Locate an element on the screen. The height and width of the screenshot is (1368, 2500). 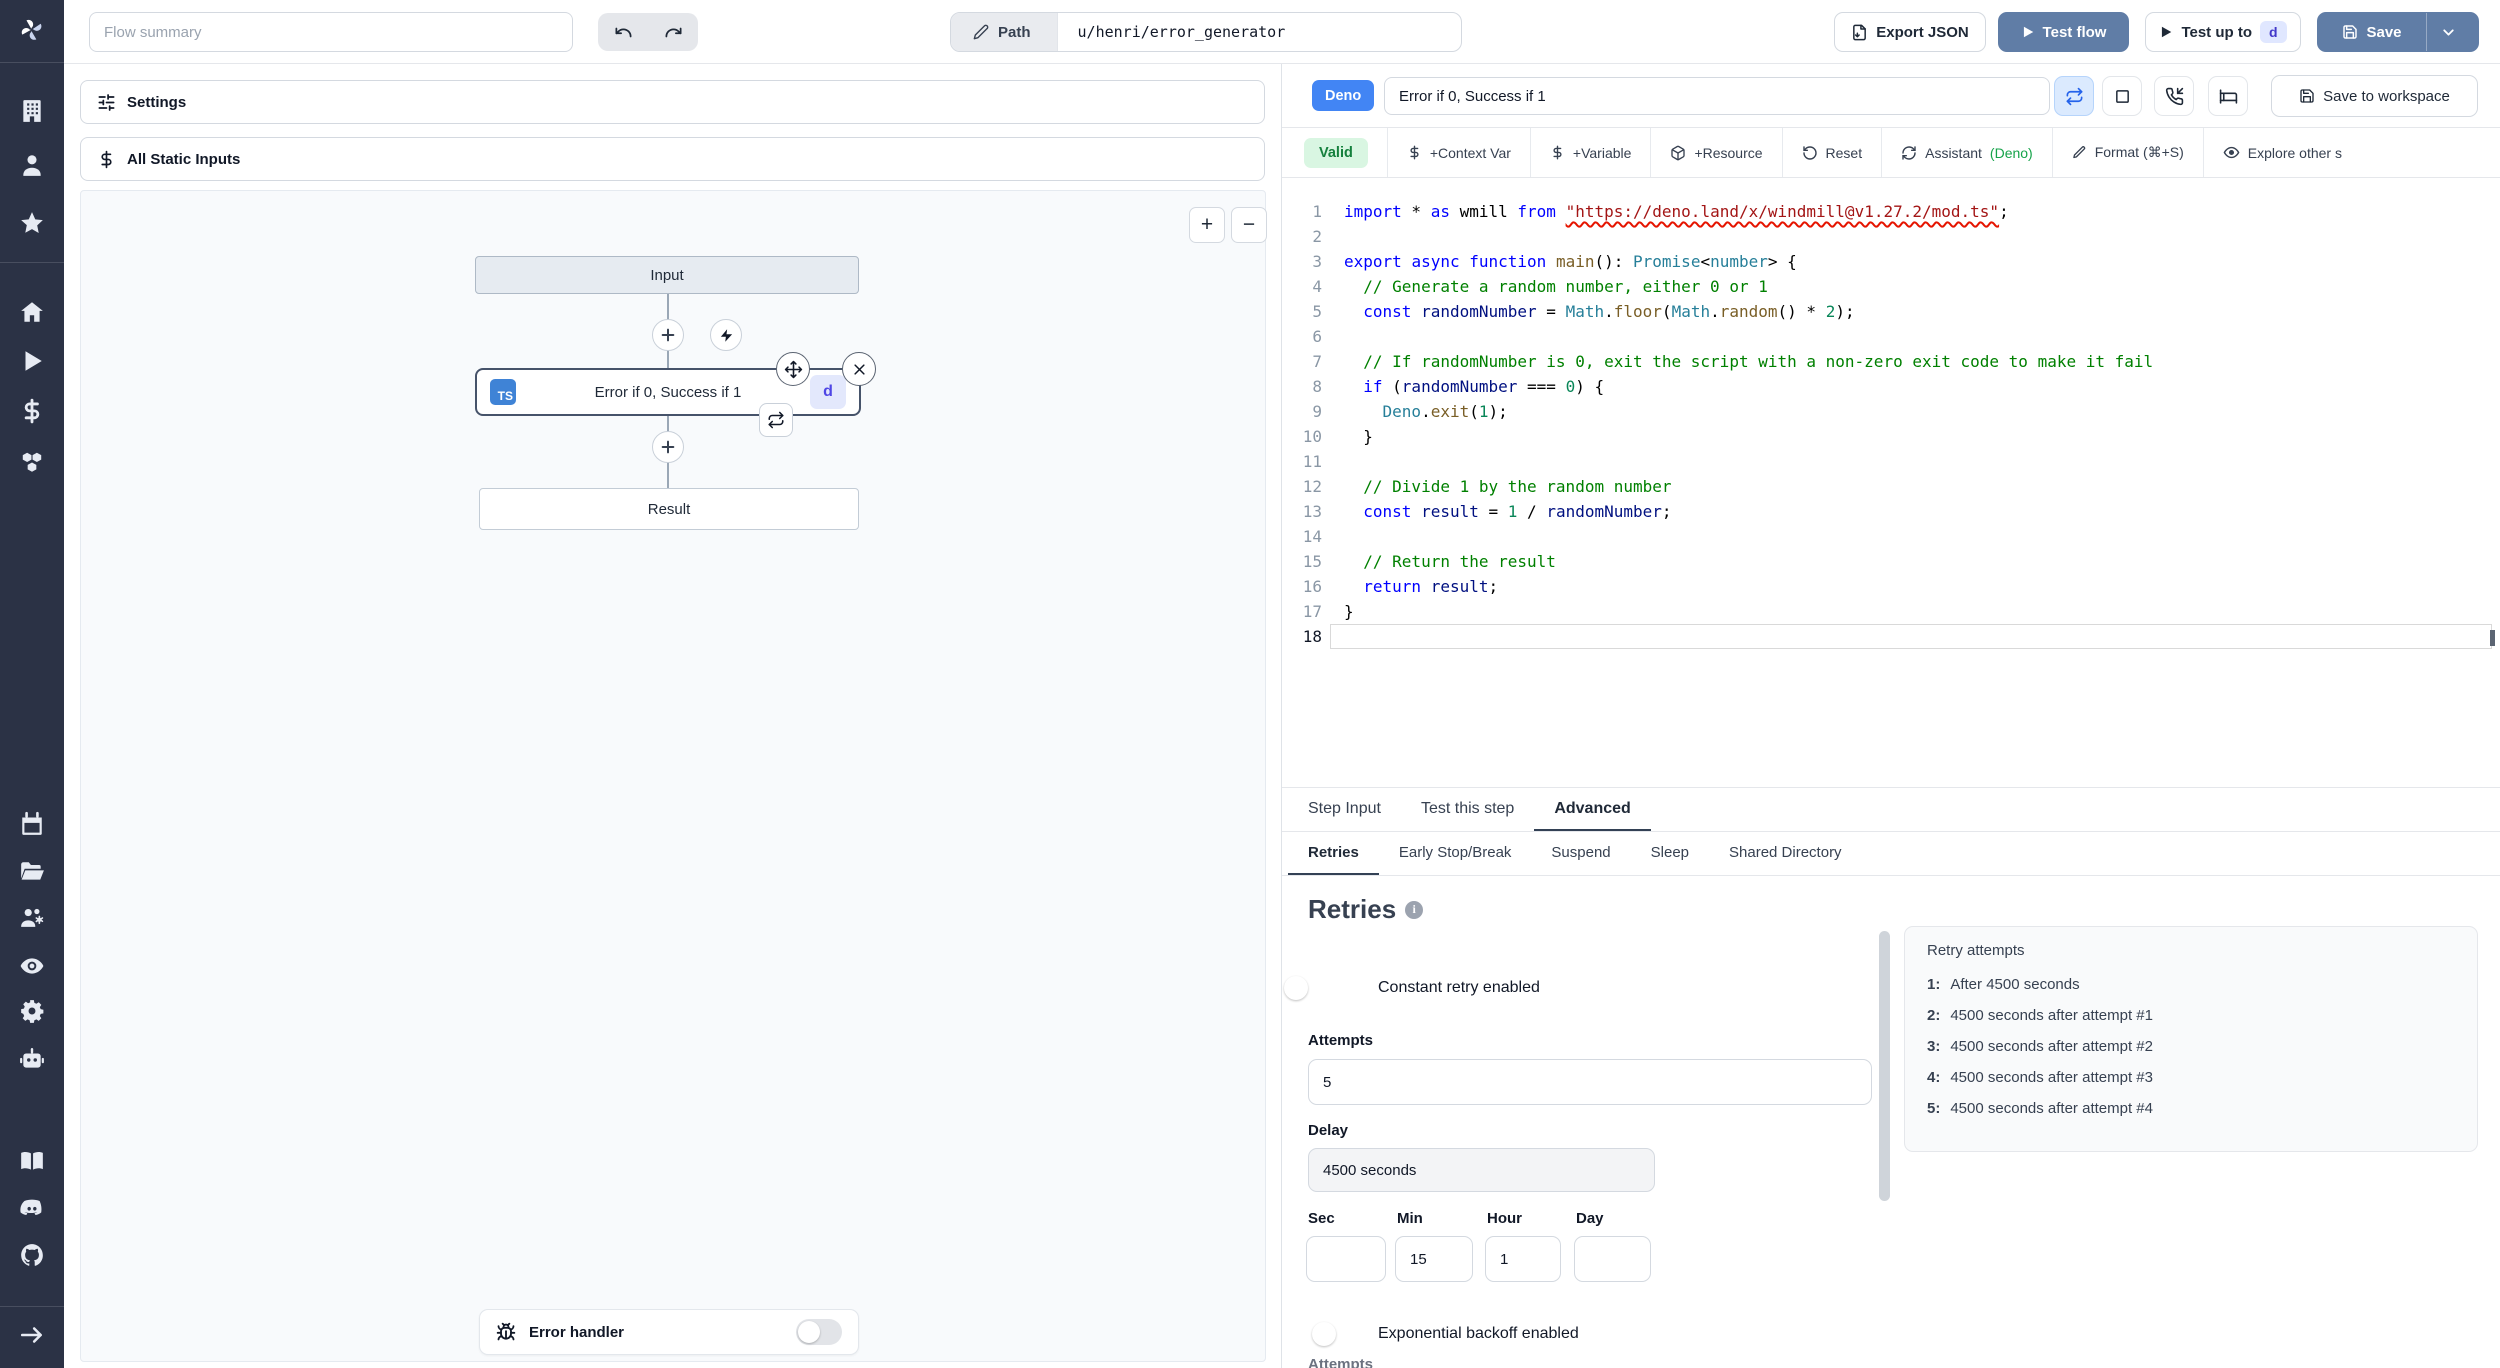
code-line: 14 is located at coordinates (1891, 536).